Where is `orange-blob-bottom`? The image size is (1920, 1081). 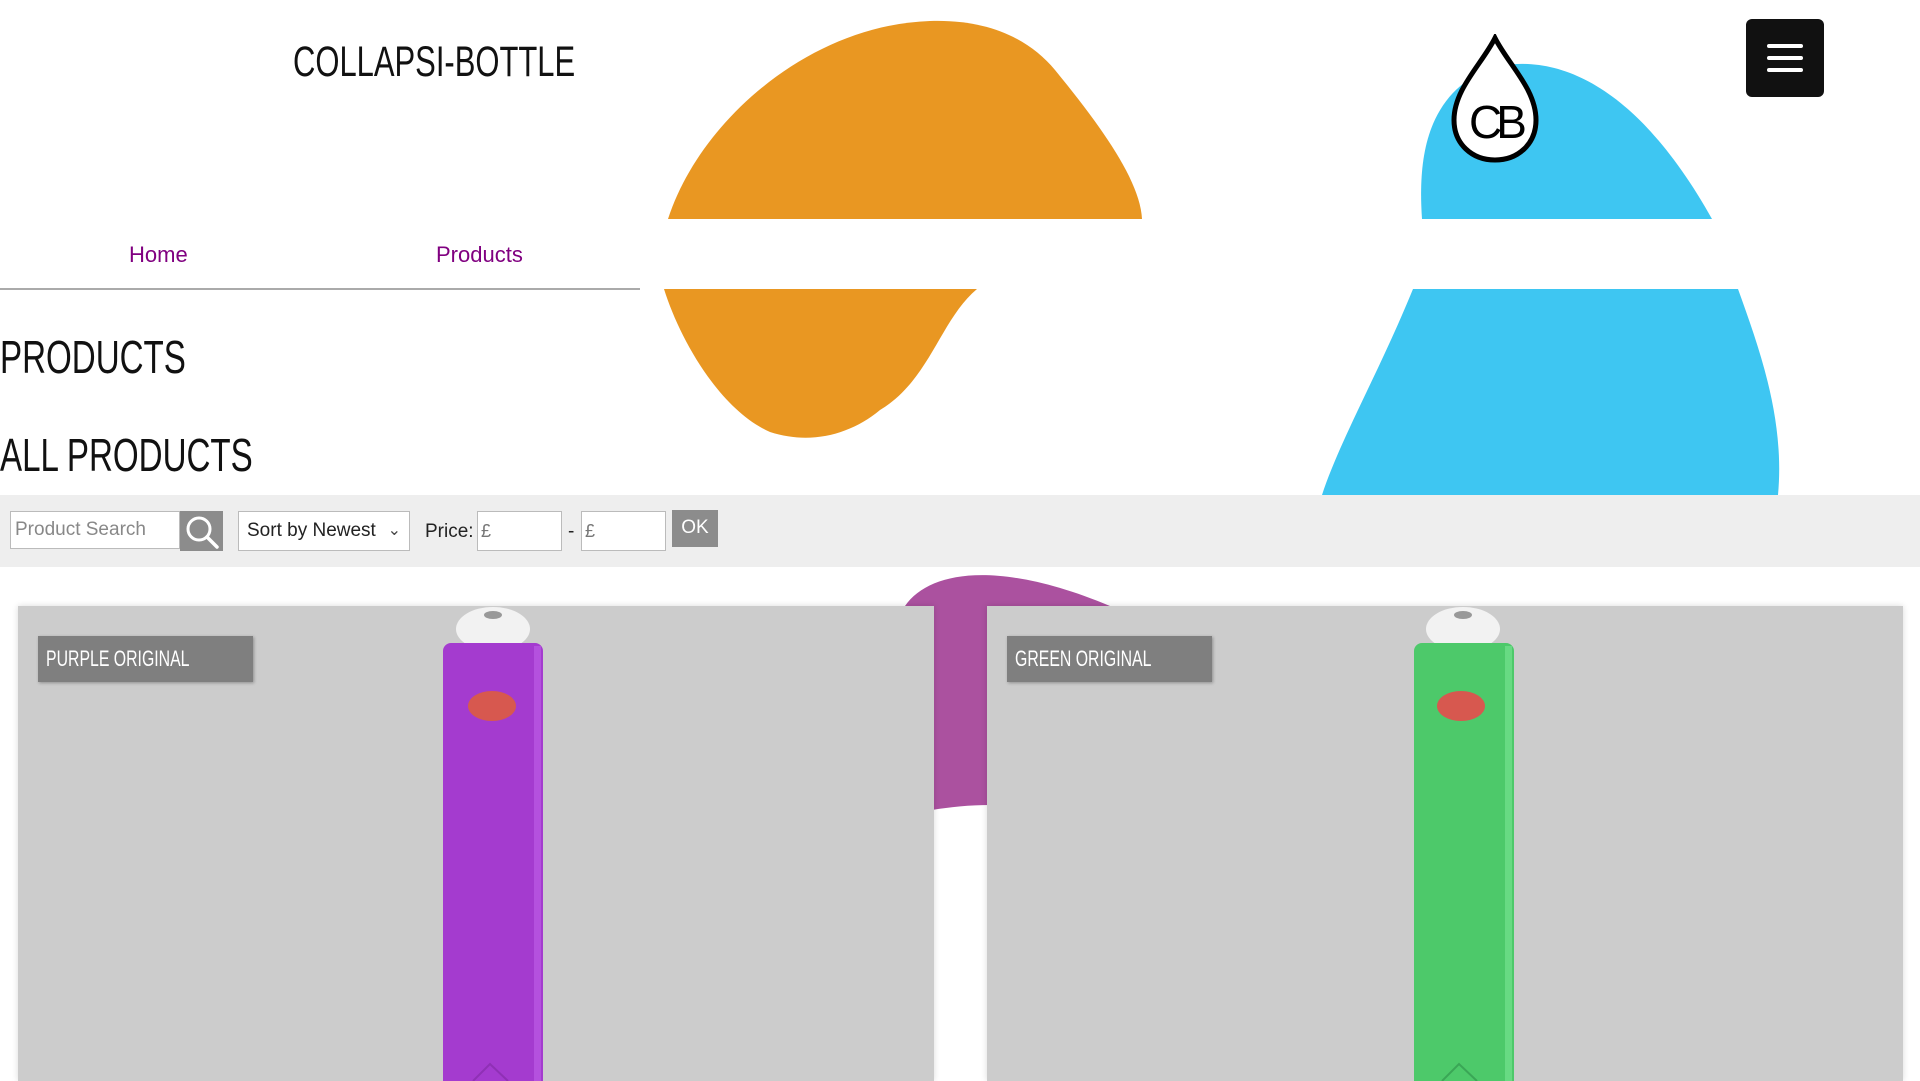
orange-blob-bottom is located at coordinates (820, 363).